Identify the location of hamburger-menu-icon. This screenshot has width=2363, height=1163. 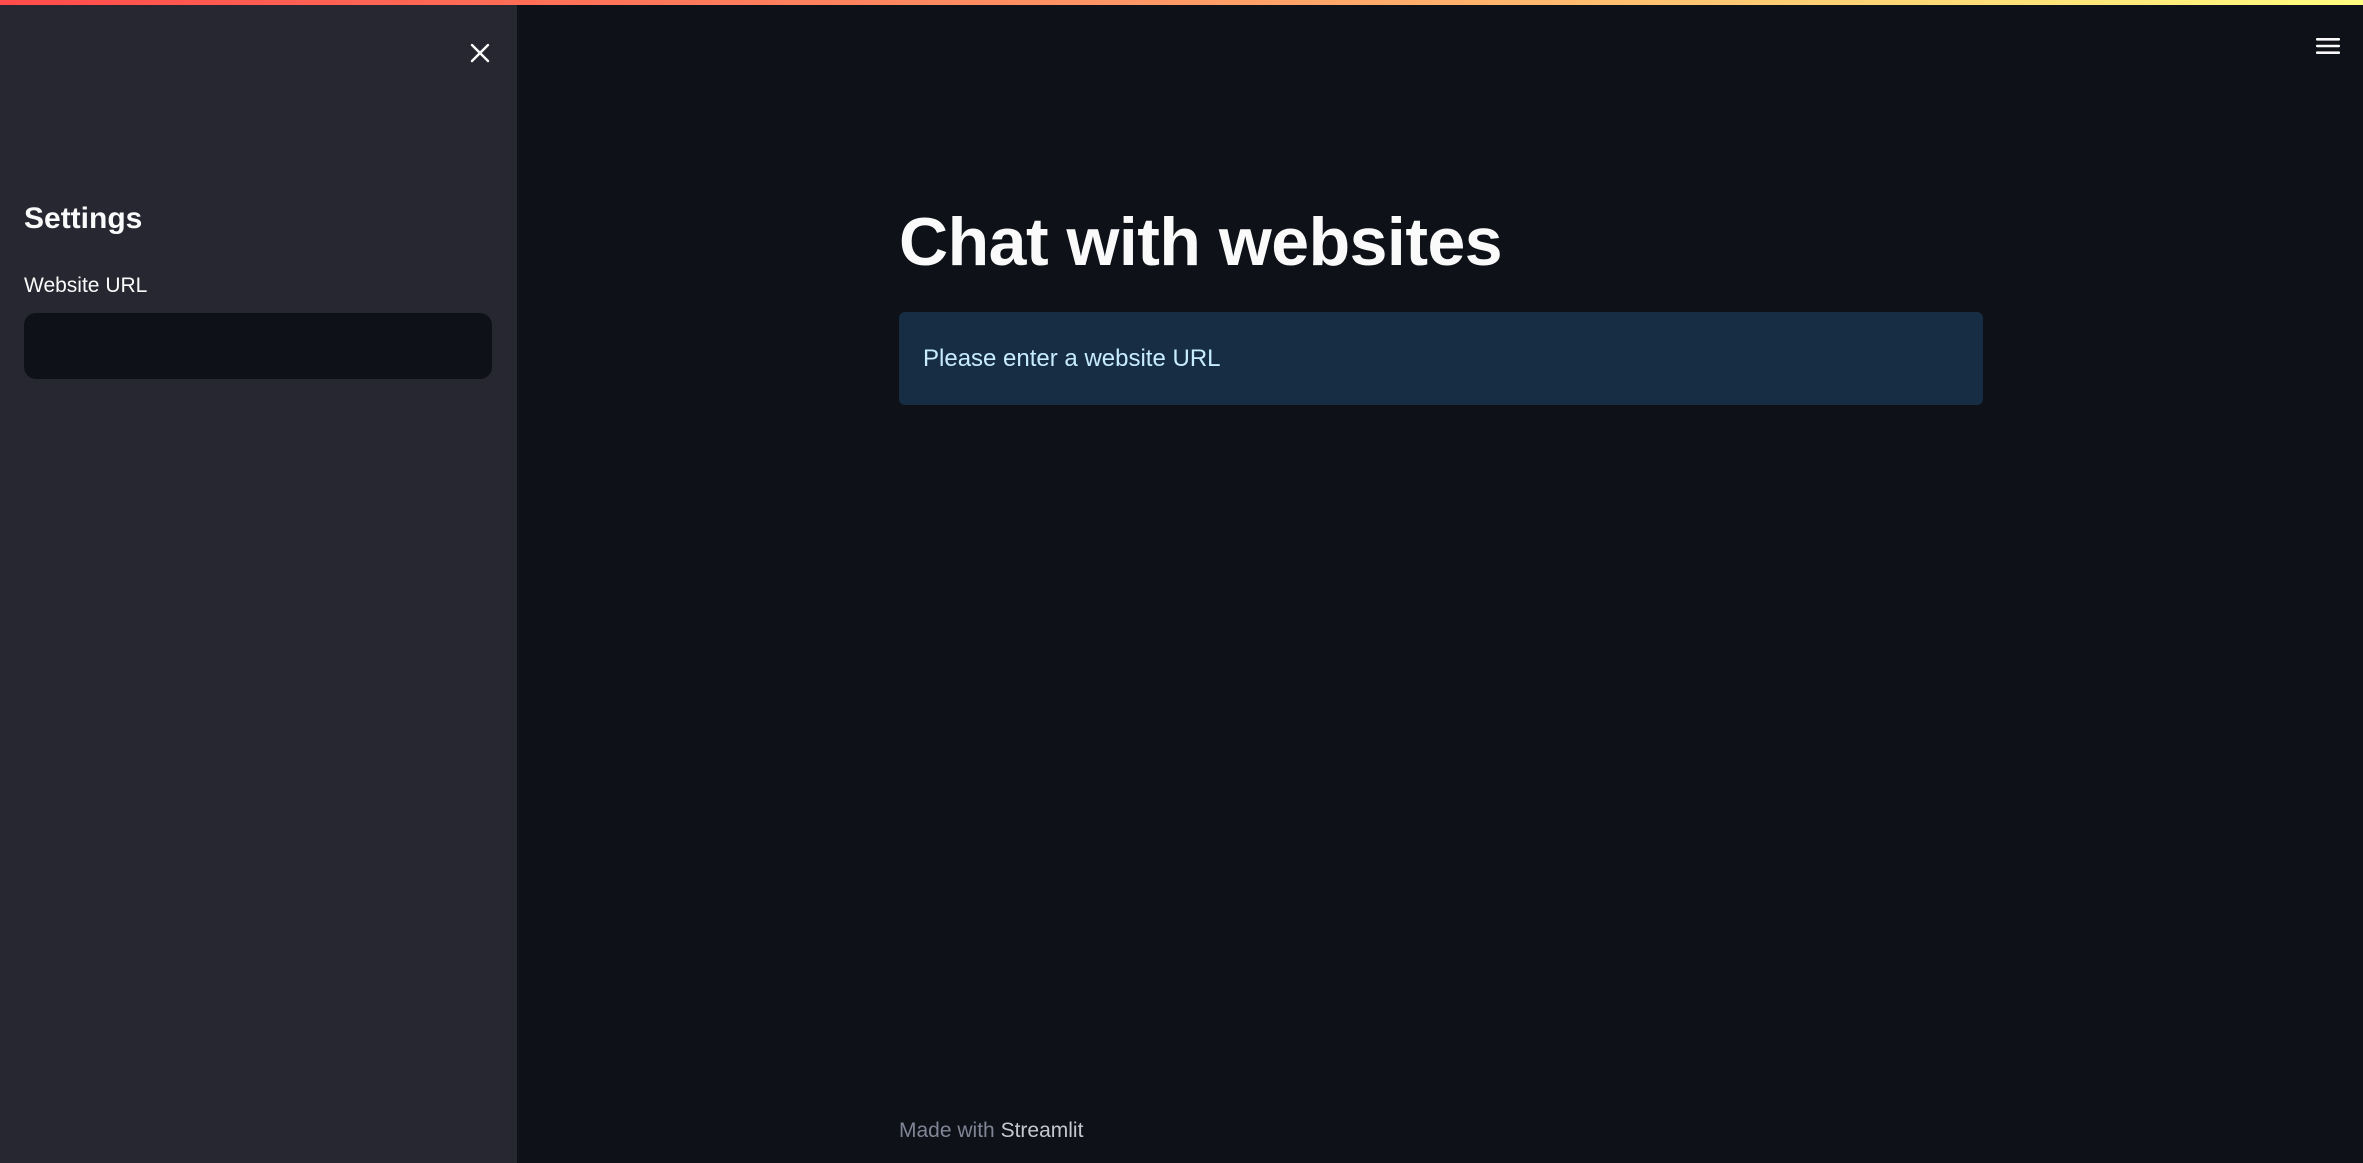
(2328, 46).